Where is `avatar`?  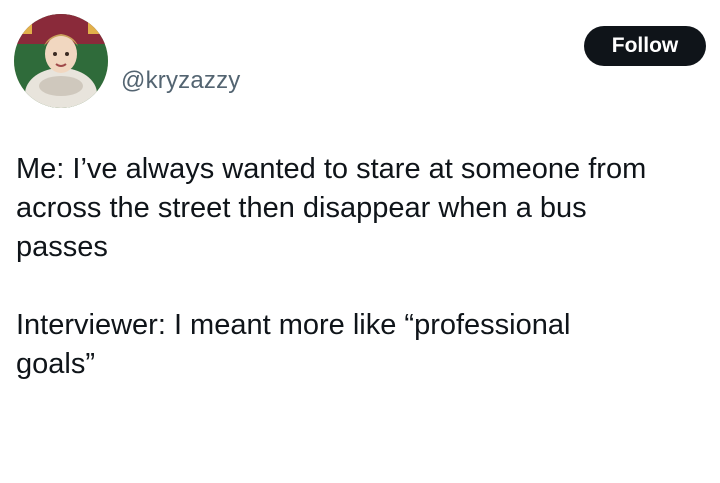
avatar is located at coordinates (61, 61).